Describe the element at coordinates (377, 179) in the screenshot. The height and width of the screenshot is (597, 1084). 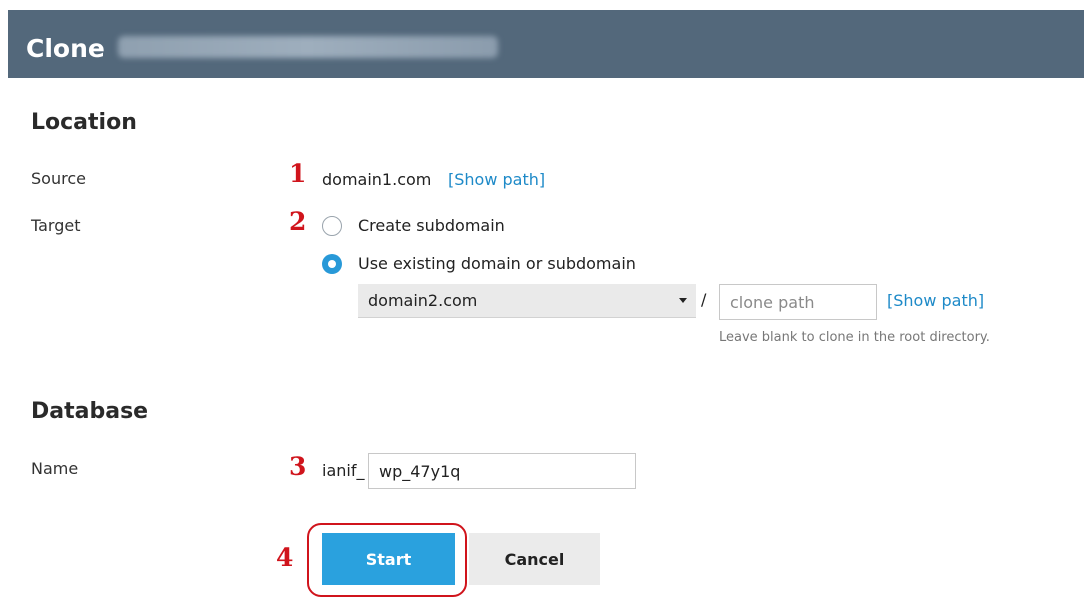
I see `source-domain: domain1.com` at that location.